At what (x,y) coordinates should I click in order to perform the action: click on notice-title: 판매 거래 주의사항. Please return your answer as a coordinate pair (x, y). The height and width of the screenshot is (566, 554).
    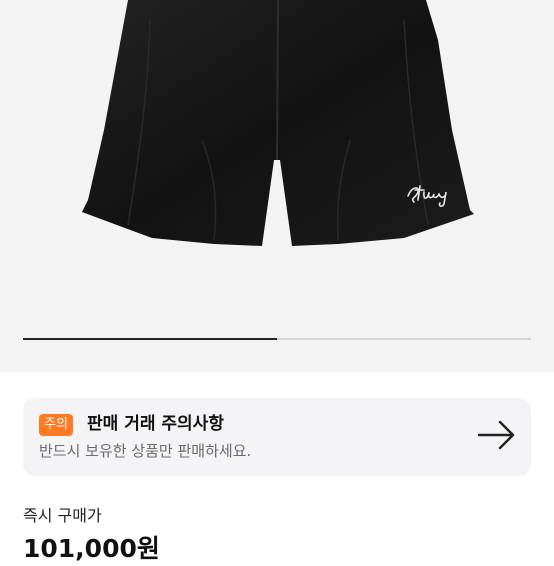
    Looking at the image, I should click on (155, 424).